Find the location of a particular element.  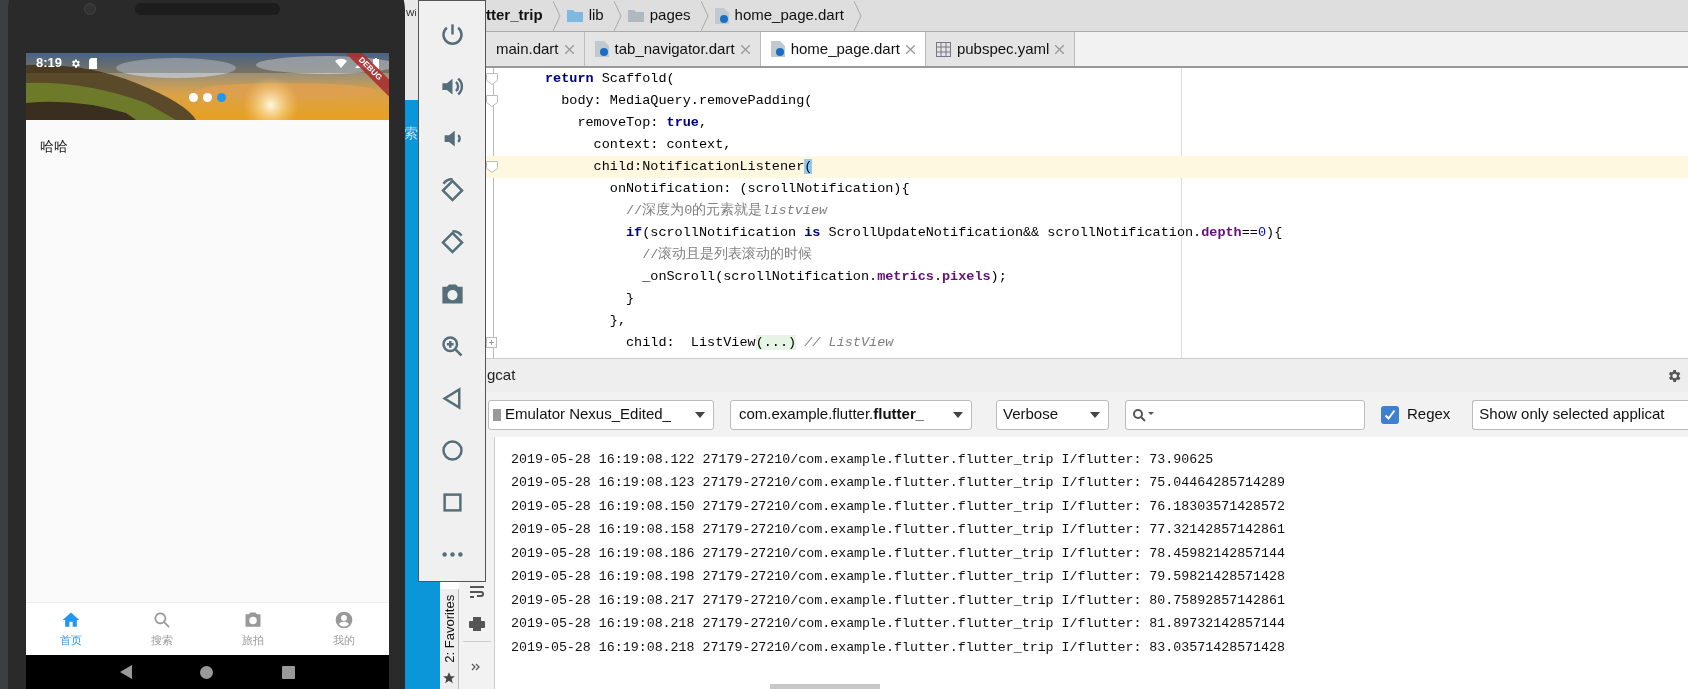

sd-card-icon is located at coordinates (93, 63).